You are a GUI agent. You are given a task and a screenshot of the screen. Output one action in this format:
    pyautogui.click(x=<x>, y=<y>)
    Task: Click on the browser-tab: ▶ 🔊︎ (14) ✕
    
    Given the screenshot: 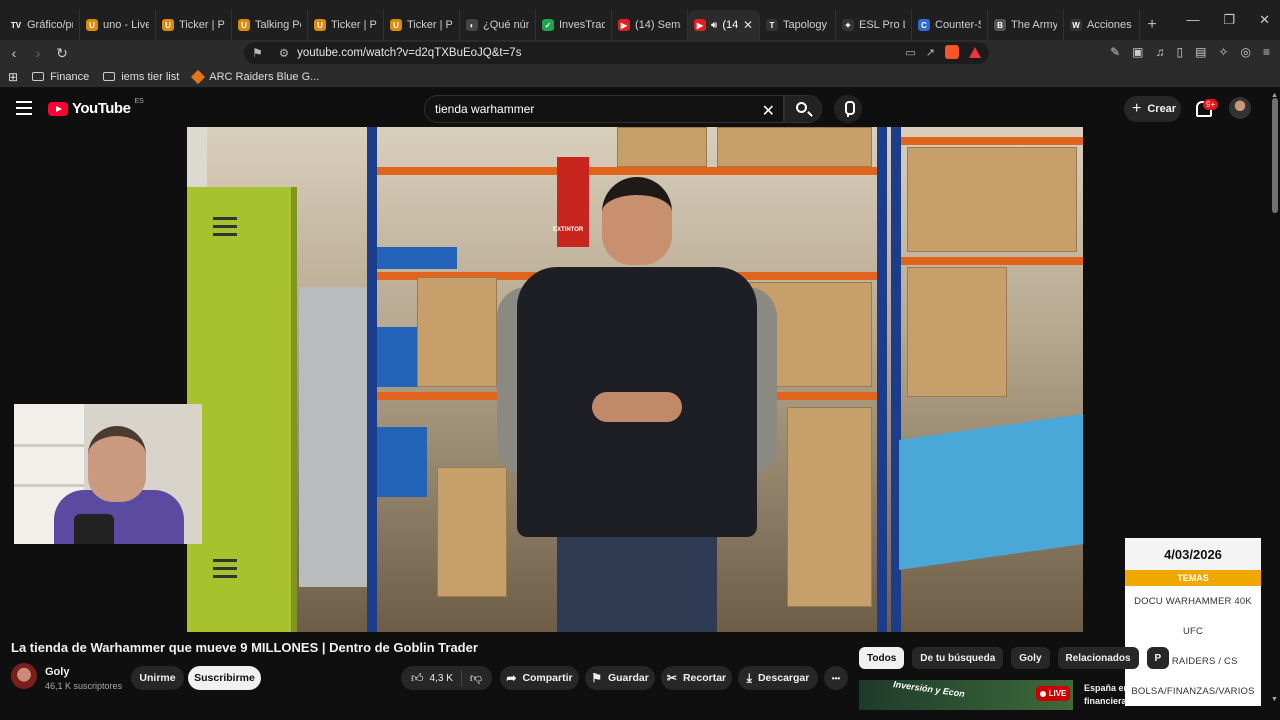 What is the action you would take?
    pyautogui.click(x=724, y=25)
    